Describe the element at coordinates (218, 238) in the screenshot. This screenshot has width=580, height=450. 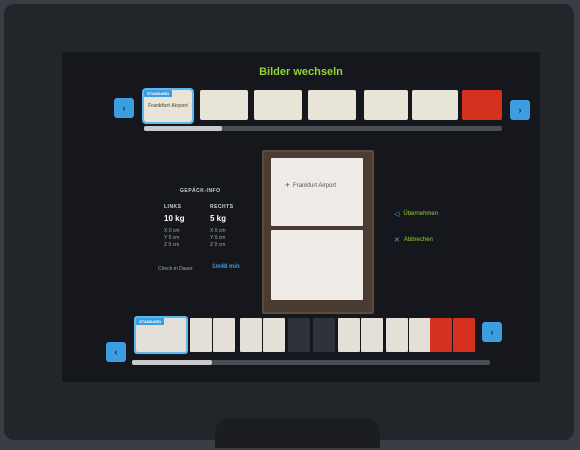
I see `right-dimensions: X 0 cm Y 0 cm Z 0 cm` at that location.